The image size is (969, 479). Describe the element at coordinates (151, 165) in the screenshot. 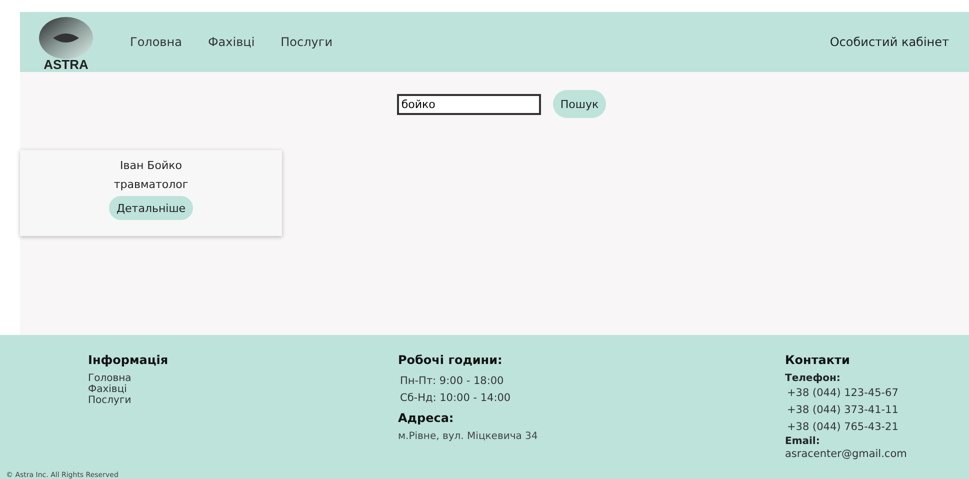

I see `doctor-name: Іван Бойко` at that location.